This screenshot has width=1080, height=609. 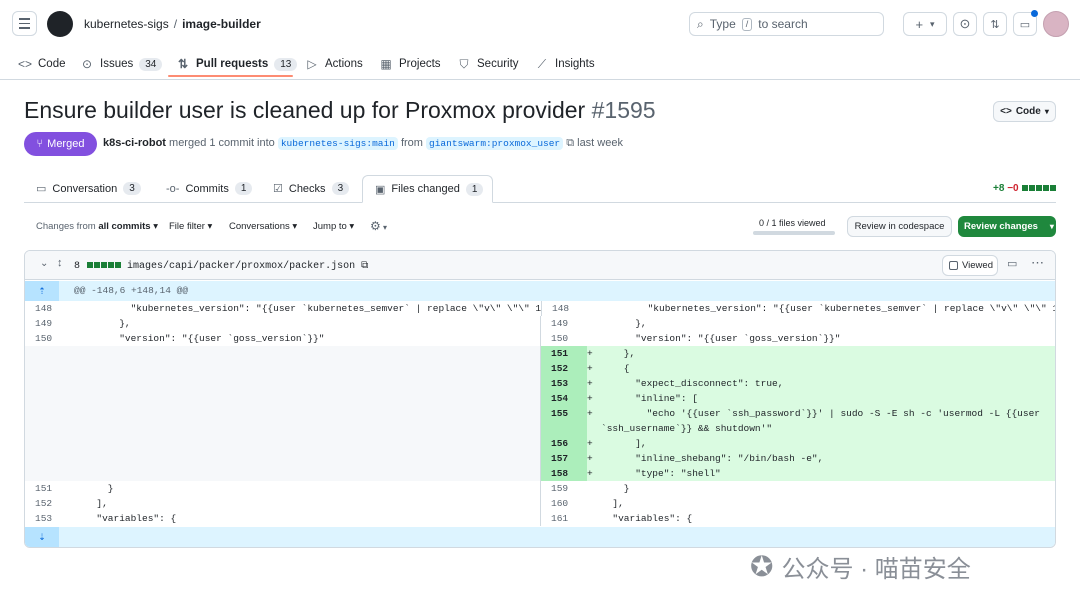 I want to click on kebab-menu-icon: ⋯, so click(x=1037, y=263).